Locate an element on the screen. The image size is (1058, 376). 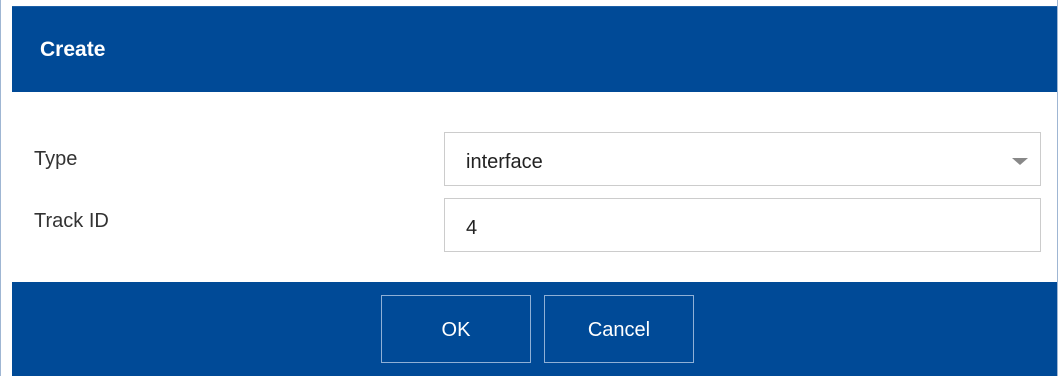
type-select-value: interface is located at coordinates (504, 162).